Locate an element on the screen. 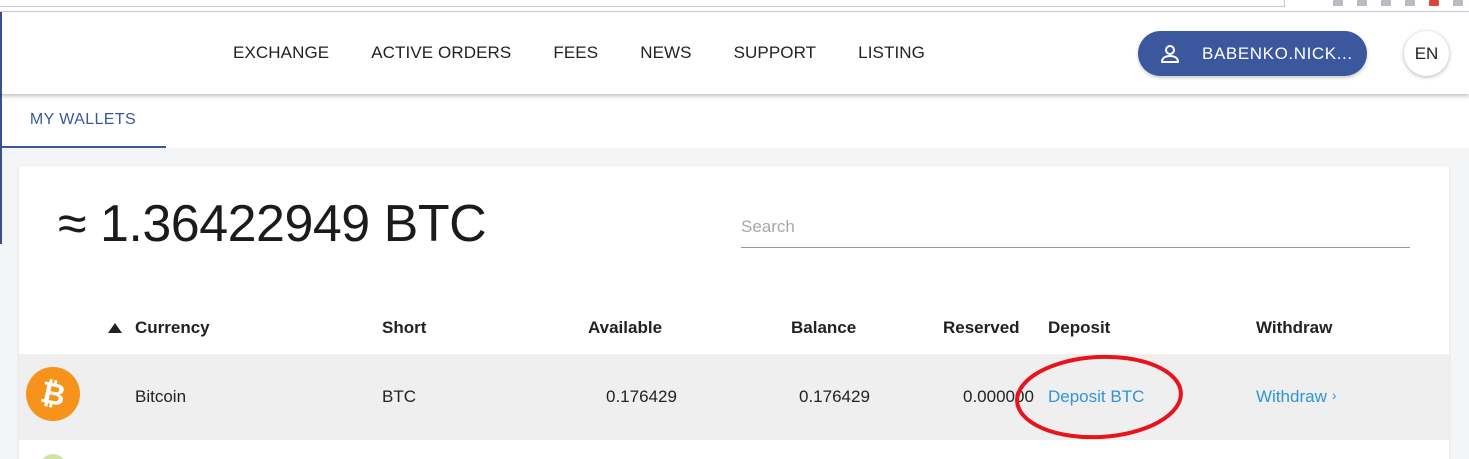 The width and height of the screenshot is (1469, 459). column-header-balance: Balance is located at coordinates (823, 328).